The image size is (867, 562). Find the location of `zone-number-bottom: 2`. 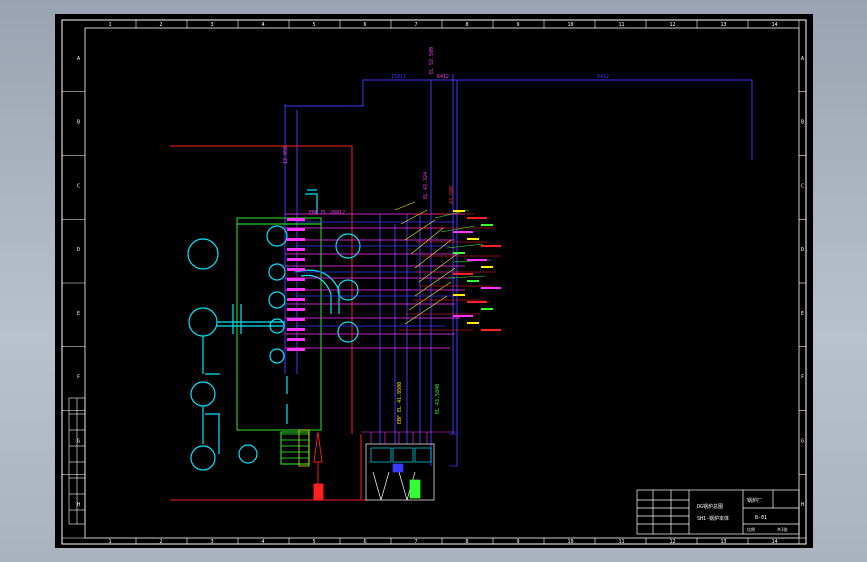

zone-number-bottom: 2 is located at coordinates (161, 542).